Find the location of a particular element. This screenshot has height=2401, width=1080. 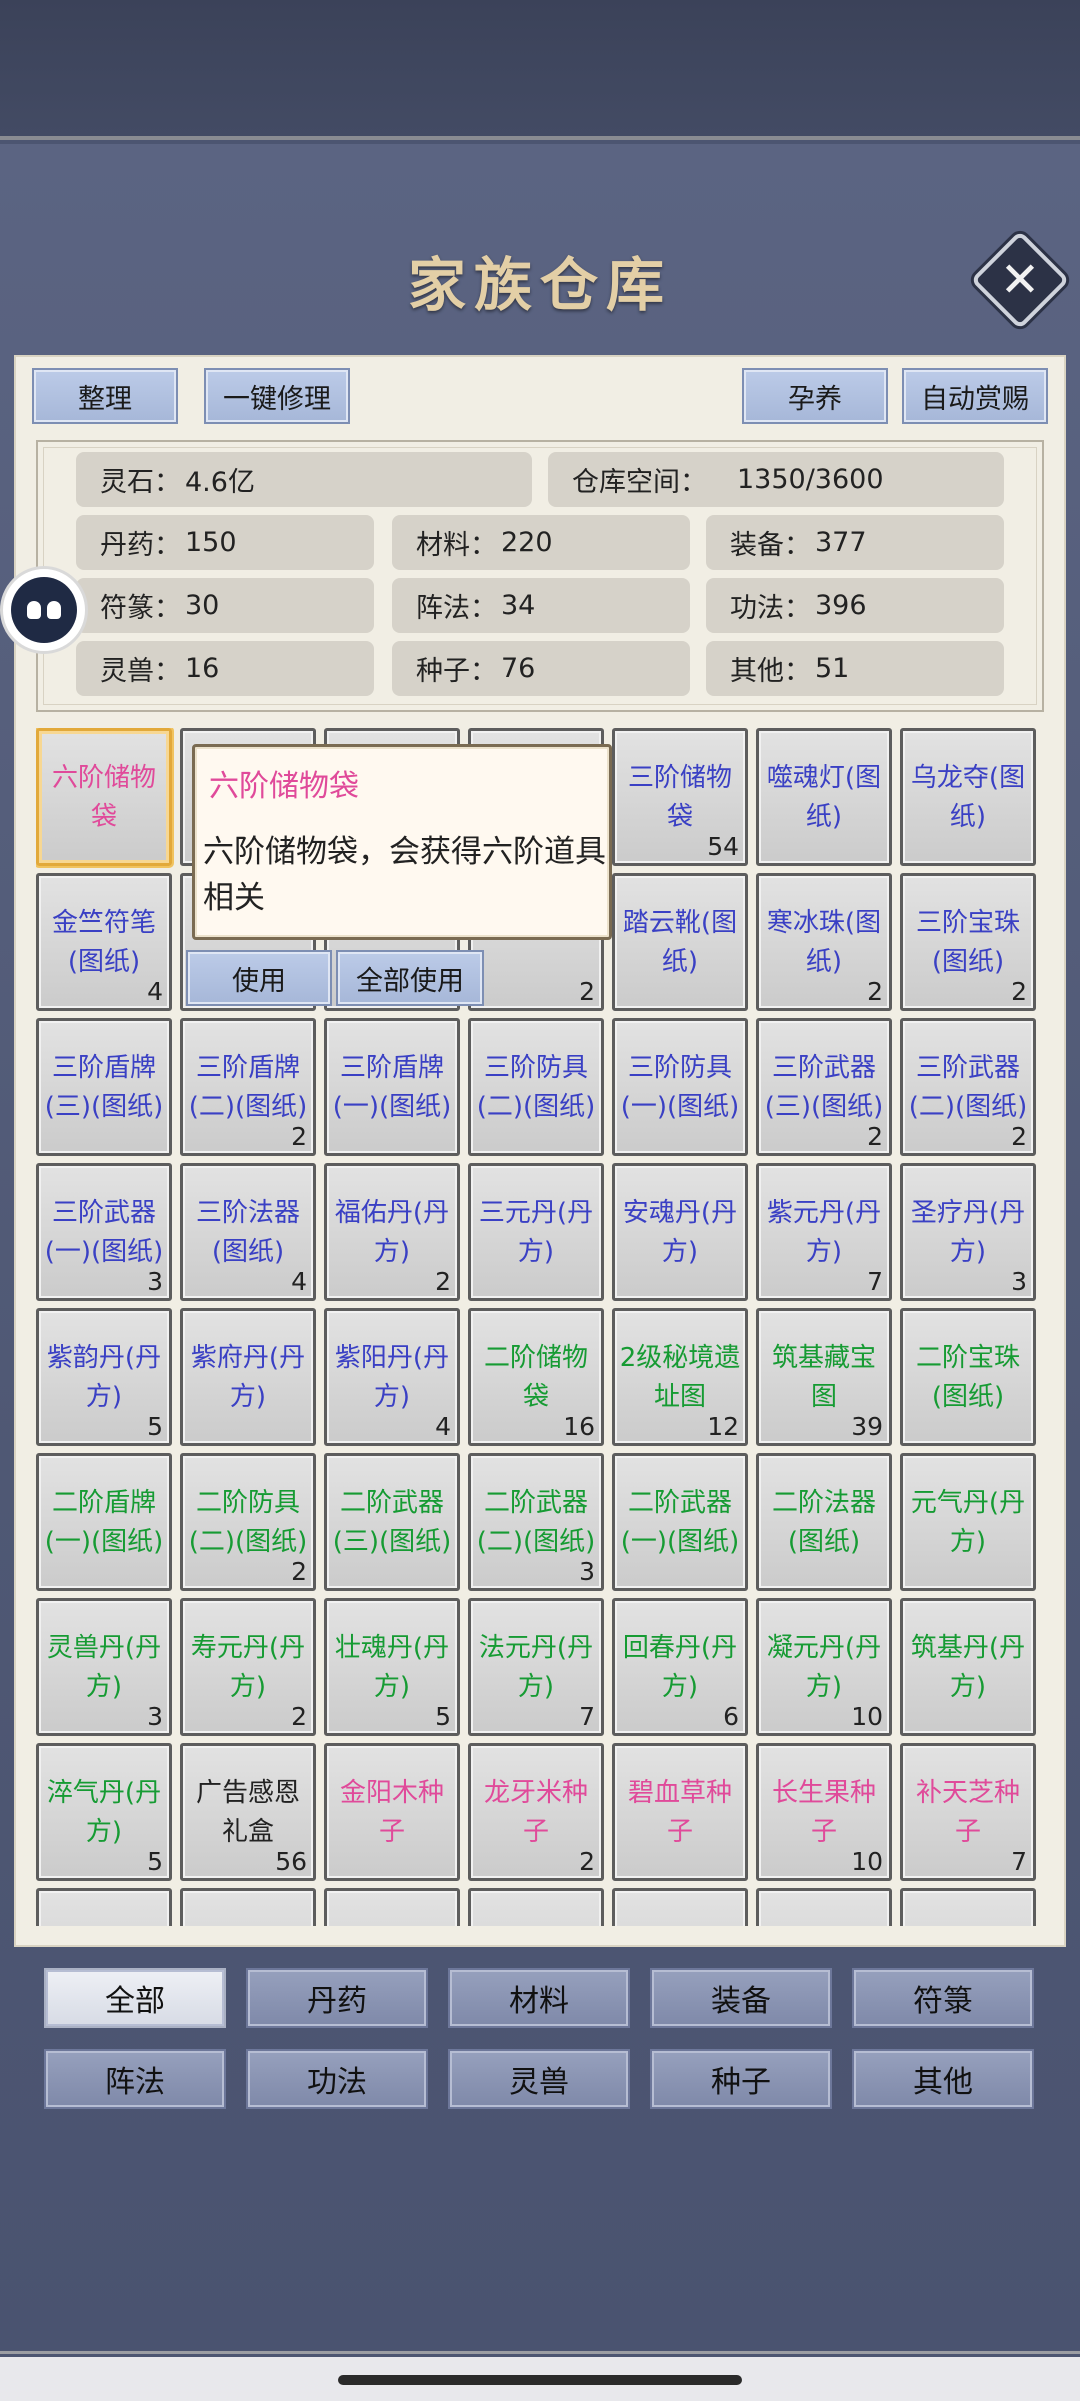

item-slot: 三阶储物袋 54 is located at coordinates (680, 797).